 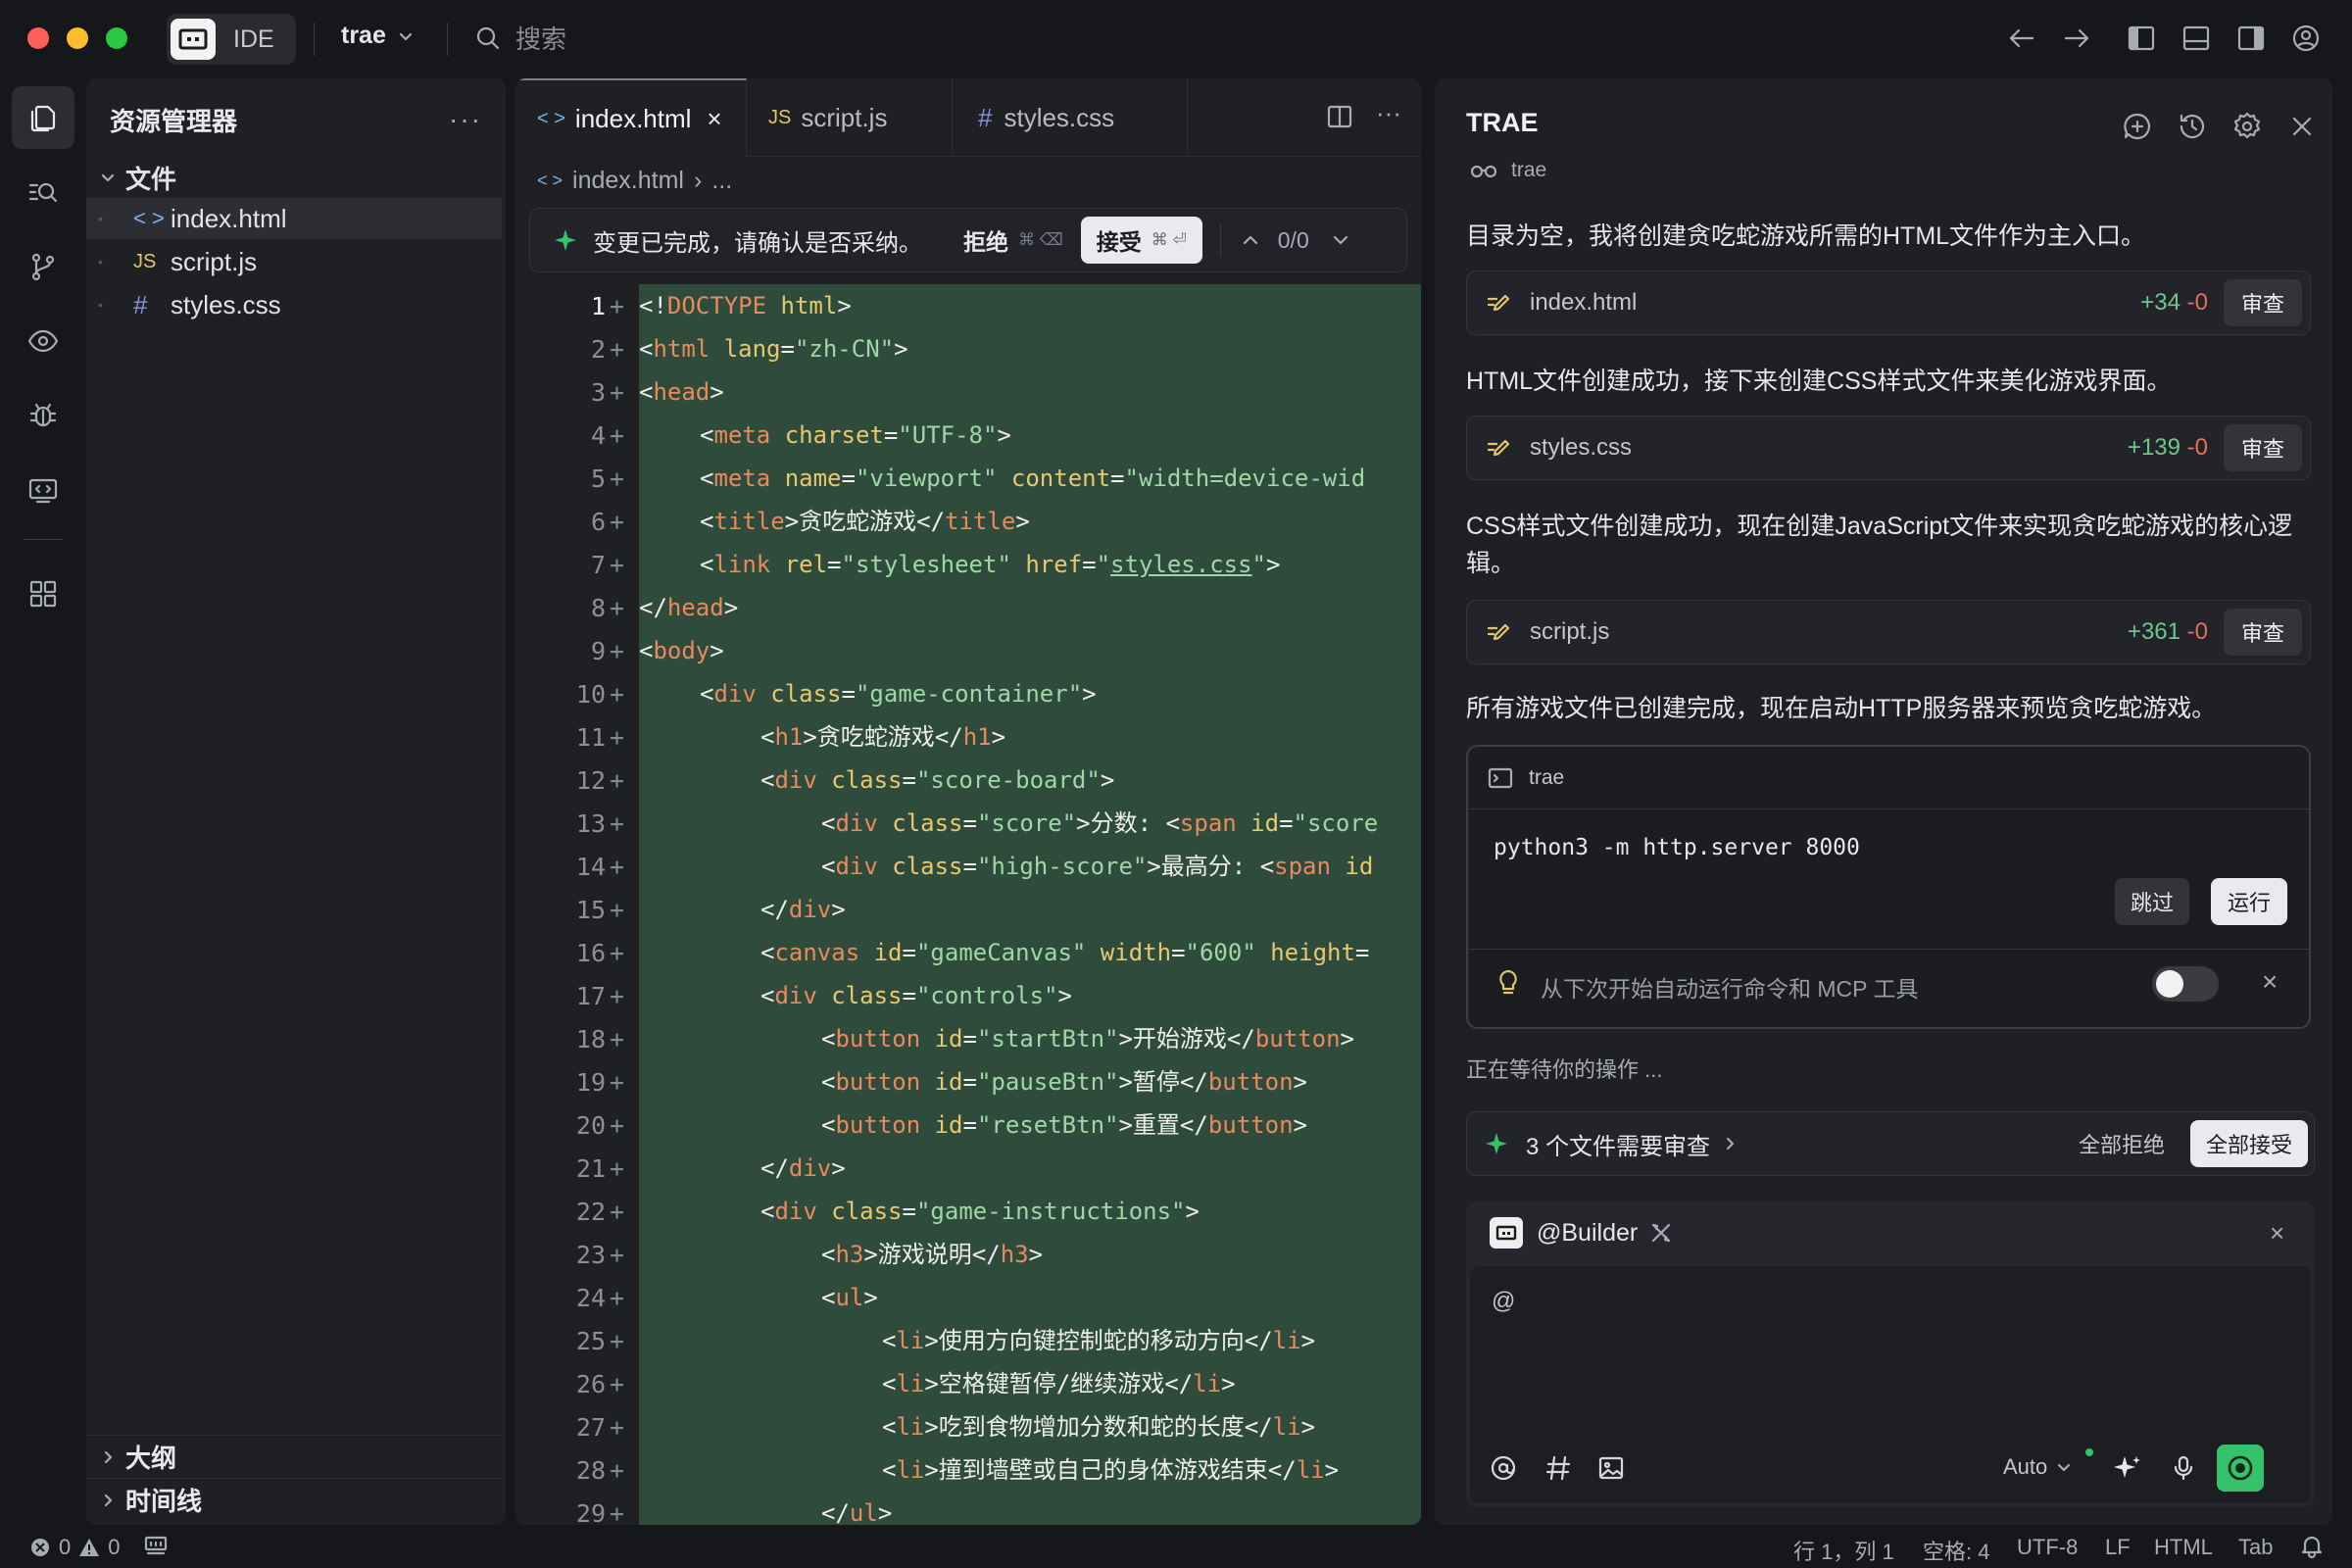 I want to click on forward-arrow-icon, so click(x=2076, y=38).